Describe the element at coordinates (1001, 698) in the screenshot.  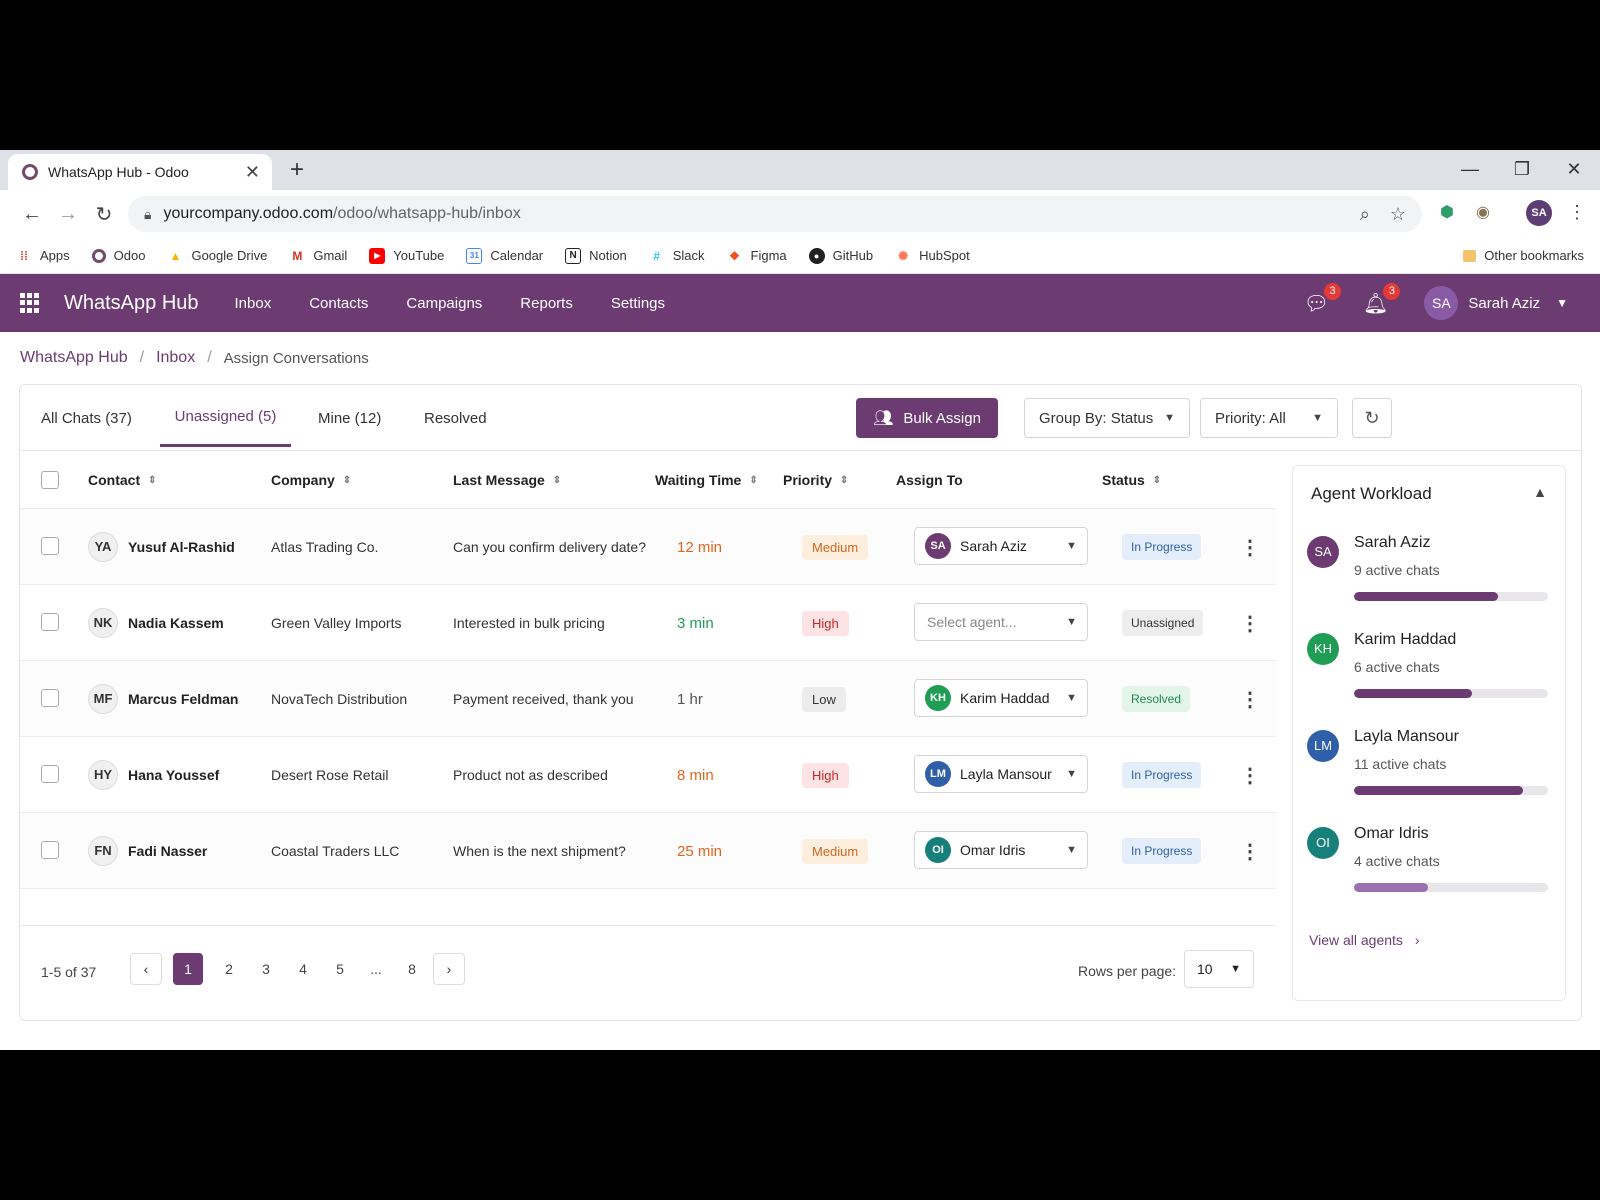
I see `assign-agent-select: KH Karim Haddad ▼` at that location.